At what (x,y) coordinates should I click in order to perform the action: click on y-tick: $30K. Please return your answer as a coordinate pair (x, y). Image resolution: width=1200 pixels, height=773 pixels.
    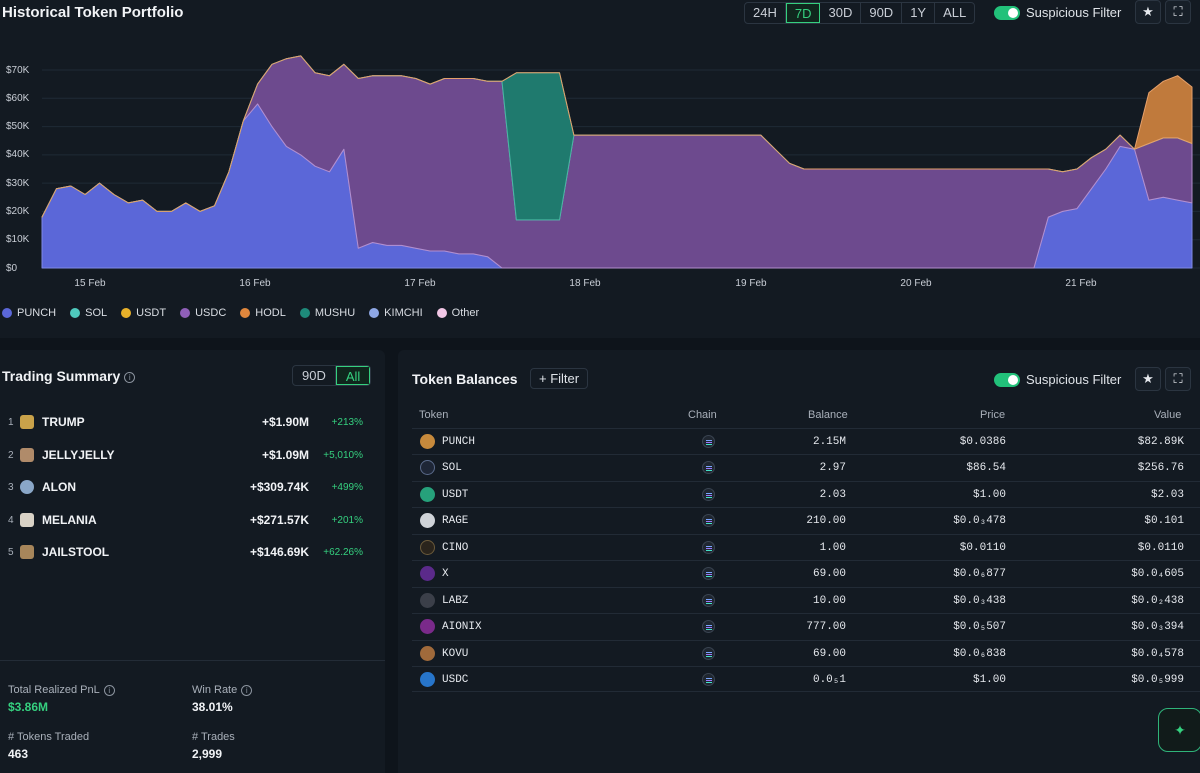
    Looking at the image, I should click on (18, 183).